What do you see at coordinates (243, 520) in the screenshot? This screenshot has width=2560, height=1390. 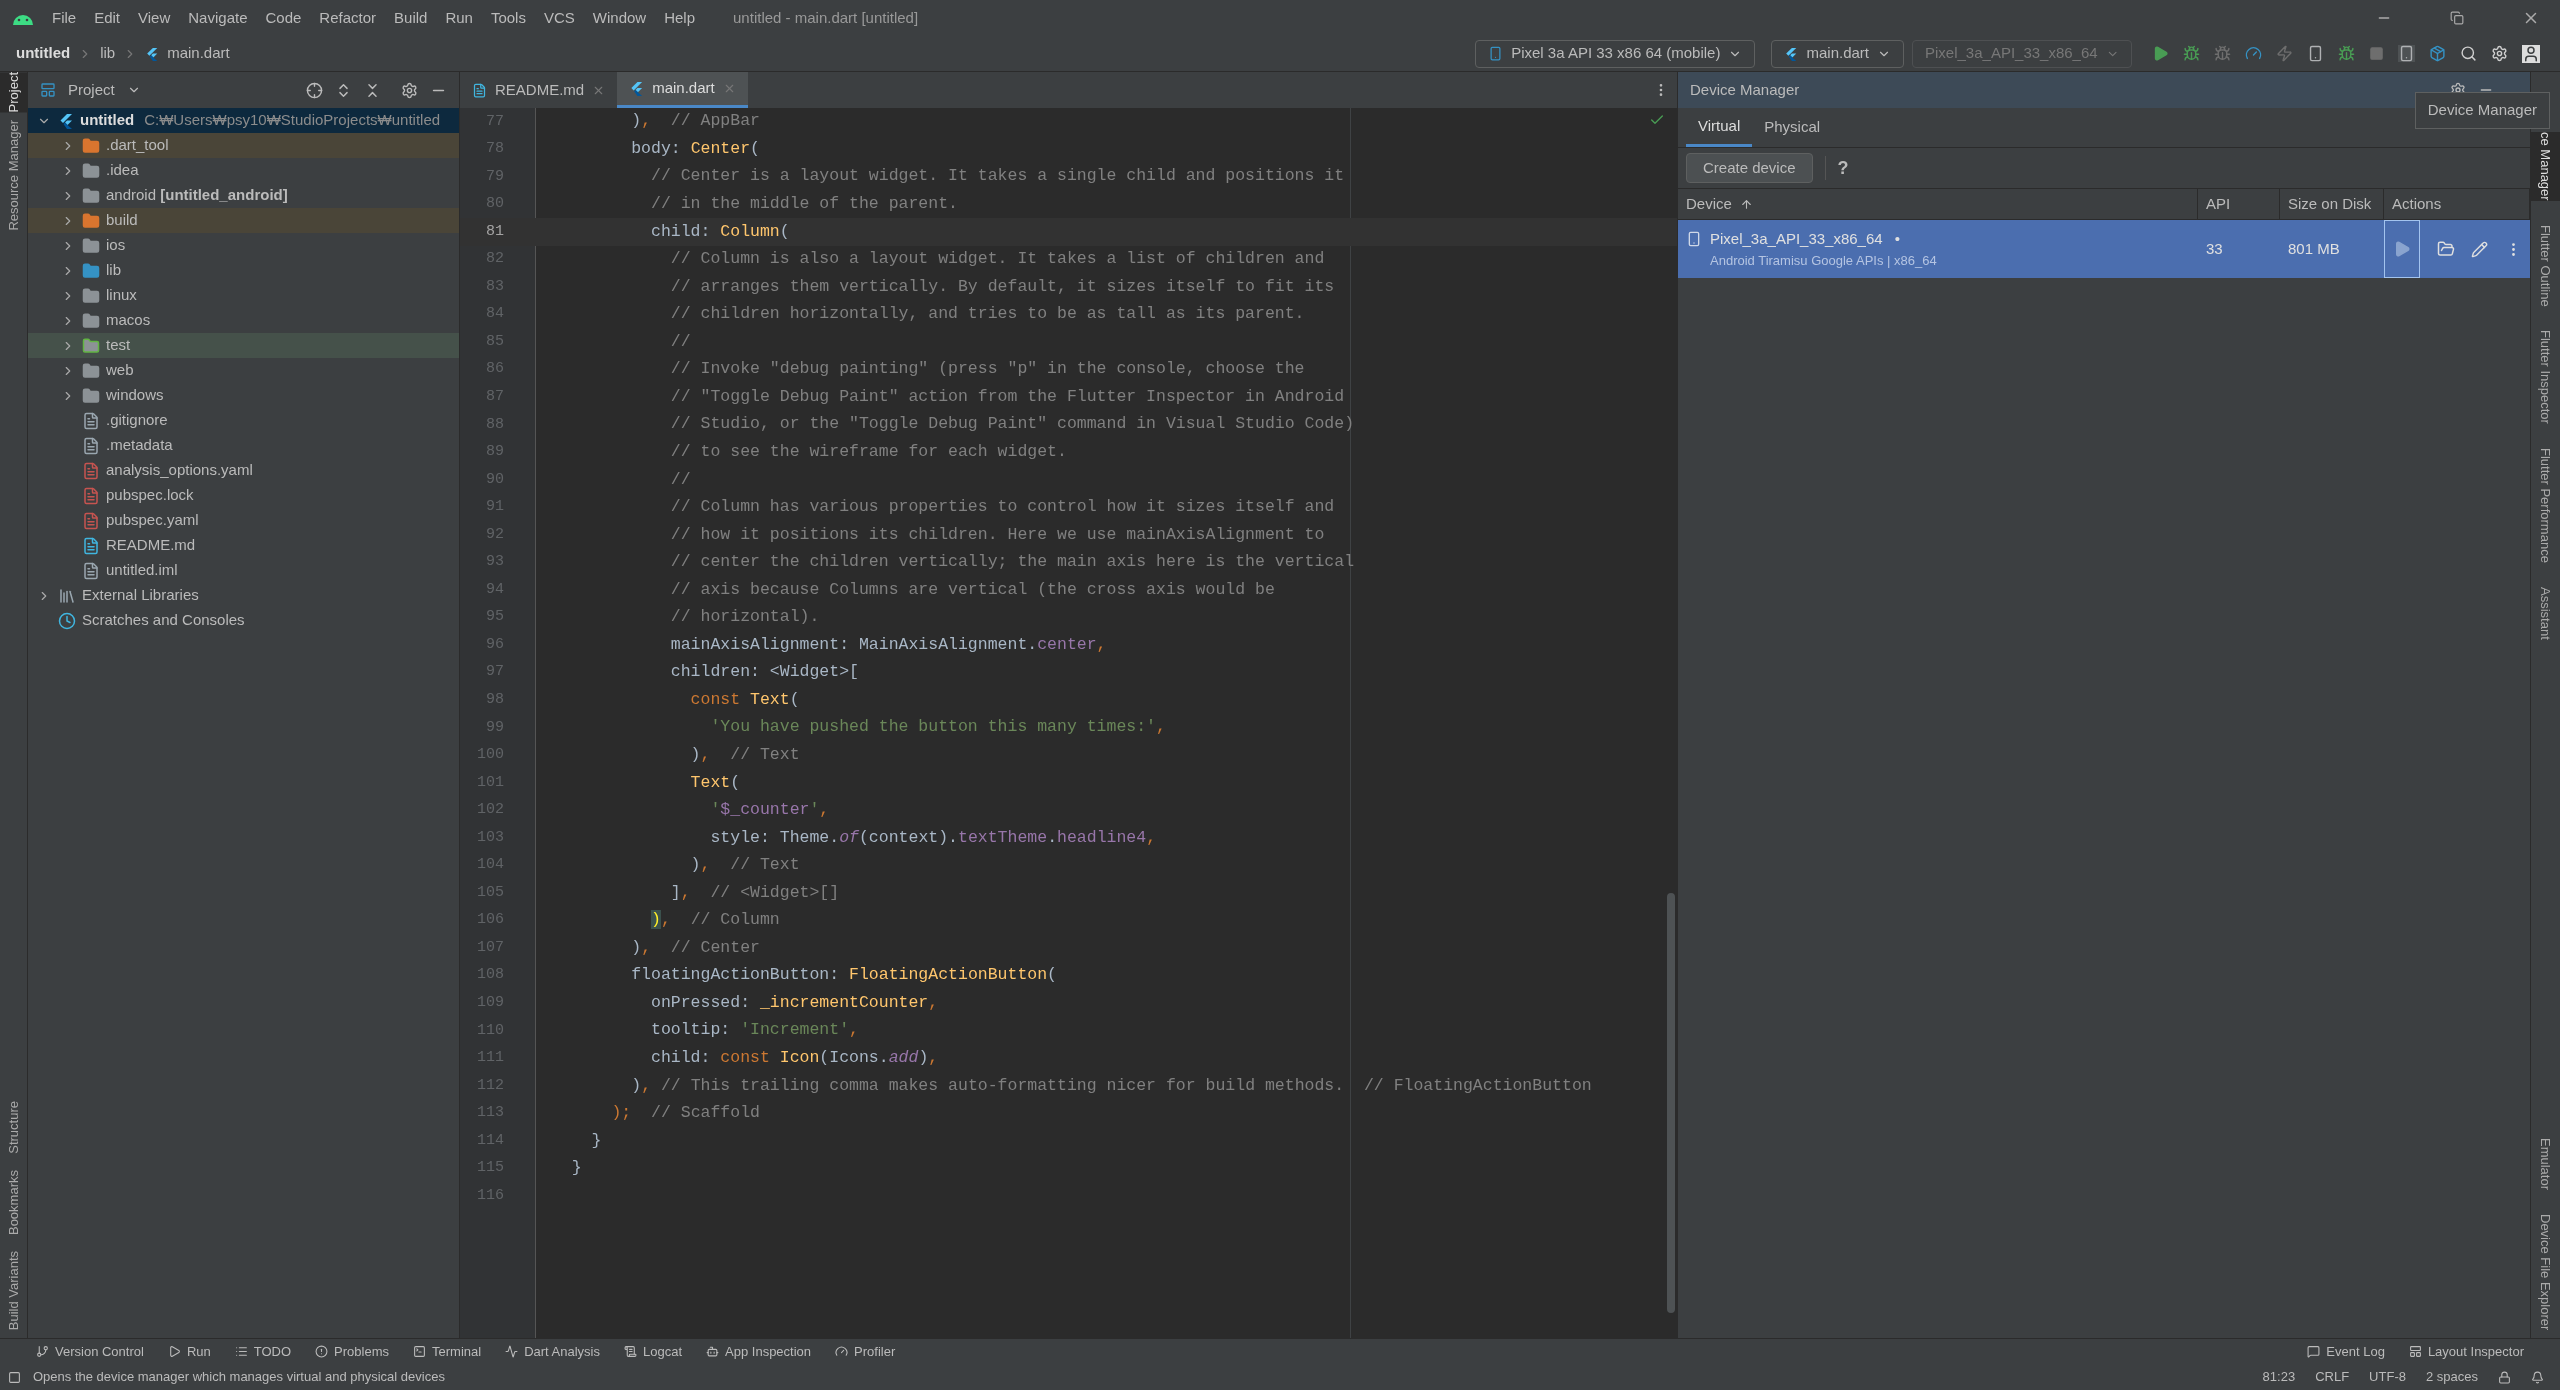 I see `tree-item: pubspec.yaml` at bounding box center [243, 520].